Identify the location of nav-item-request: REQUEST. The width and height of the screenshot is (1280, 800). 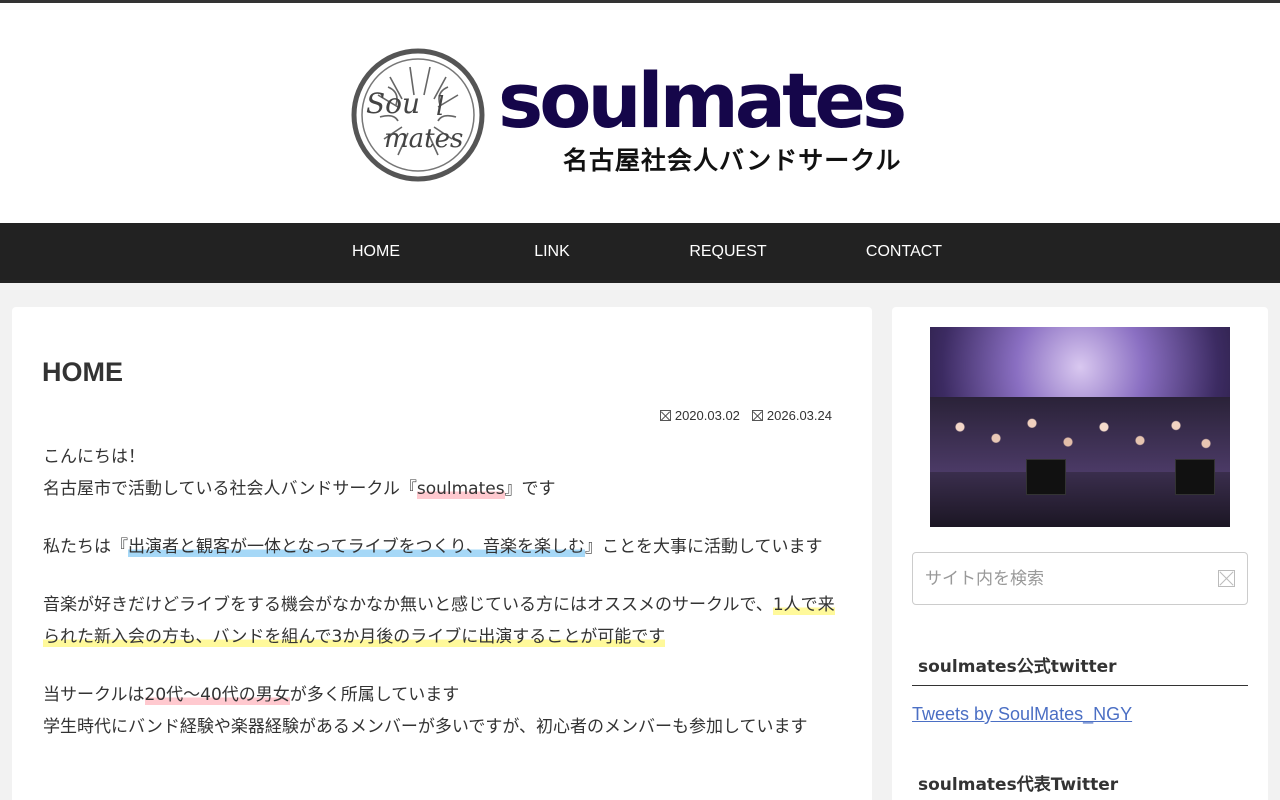
(728, 253).